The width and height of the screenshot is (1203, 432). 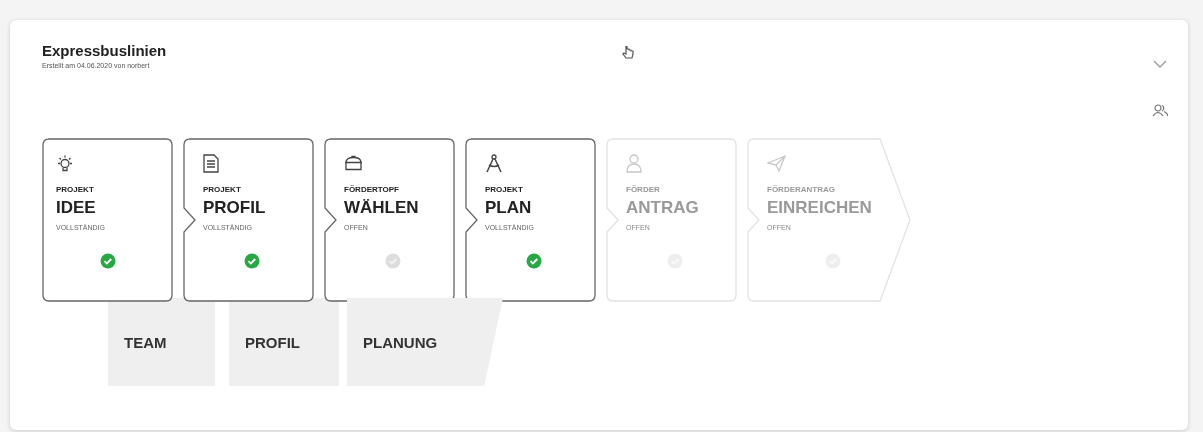 What do you see at coordinates (662, 208) in the screenshot?
I see `step-name: ANTRAG` at bounding box center [662, 208].